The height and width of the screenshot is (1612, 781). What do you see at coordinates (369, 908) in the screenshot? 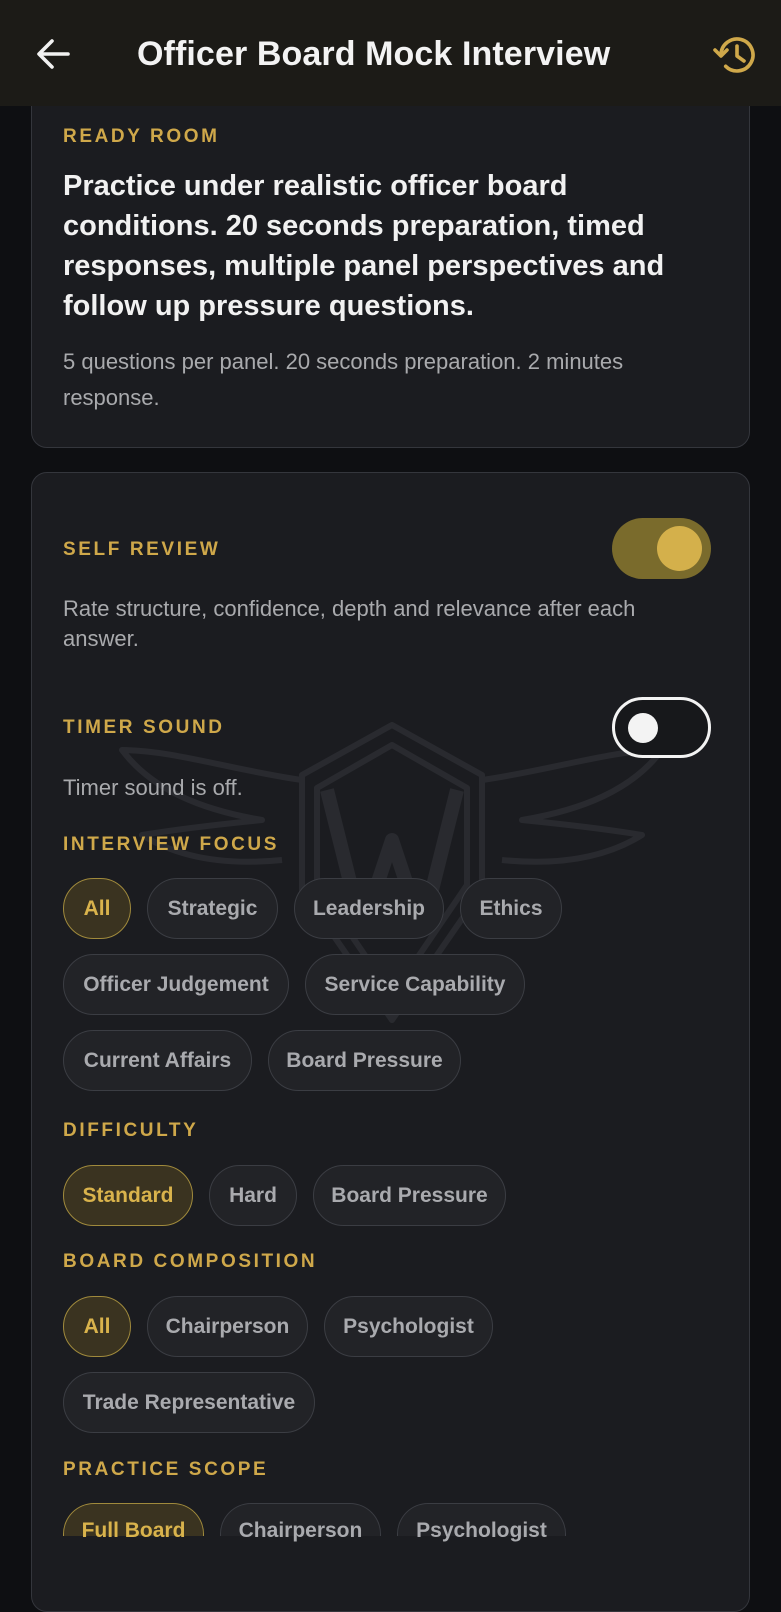
I see `focus-chip-leadership: Leadership` at bounding box center [369, 908].